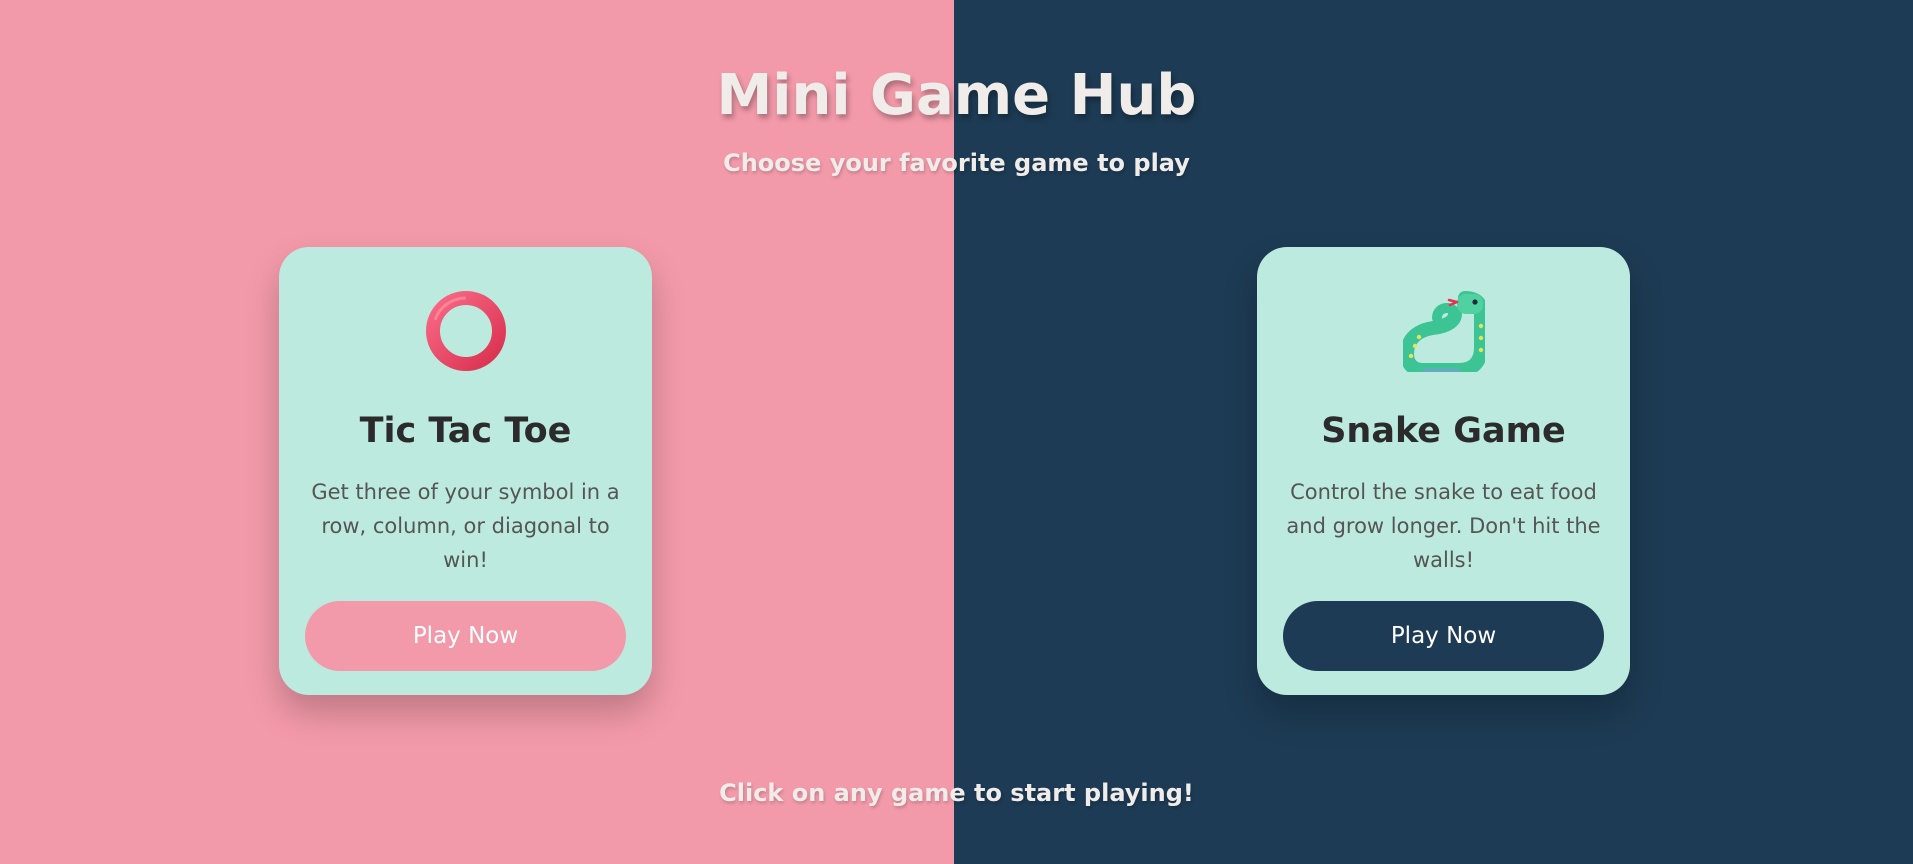 The image size is (1913, 864). I want to click on card-title: Tic Tac Toe, so click(465, 431).